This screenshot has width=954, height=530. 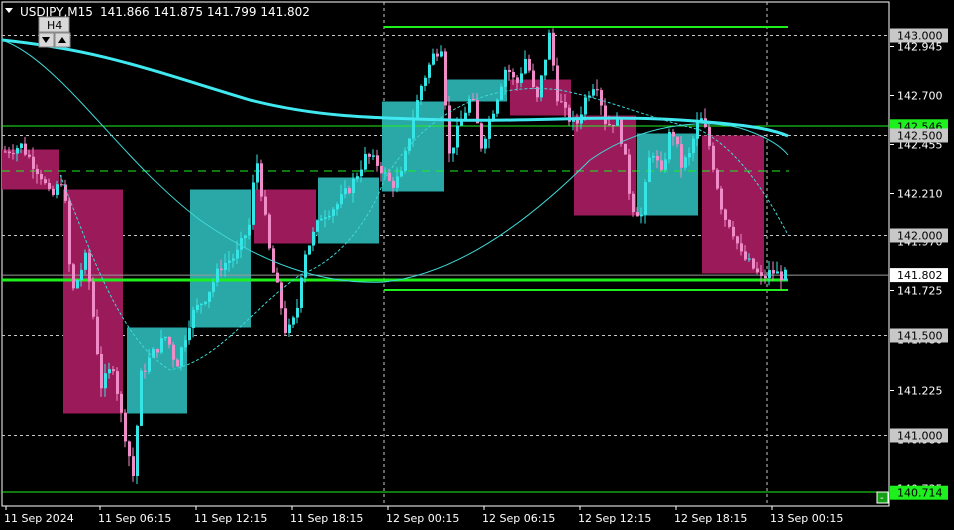 I want to click on price-tick-label: 142.210, so click(x=920, y=194).